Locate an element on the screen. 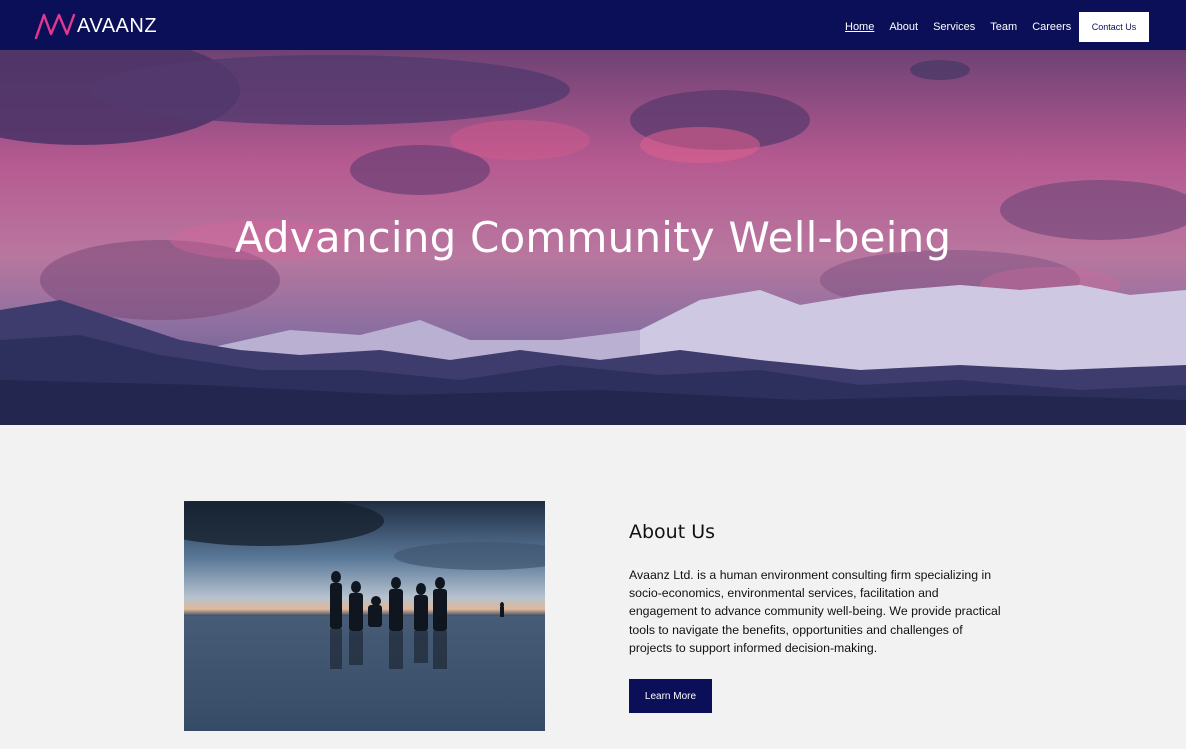  avaanz-wave-logo-icon is located at coordinates (55, 26).